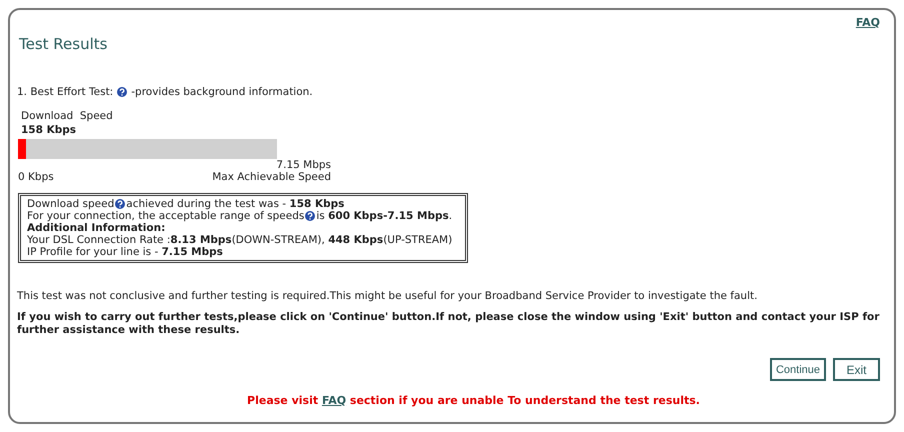 Image resolution: width=904 pixels, height=432 pixels. What do you see at coordinates (384, 216) in the screenshot?
I see `info-text: is 600 Kbps-7.15 Mbps.` at bounding box center [384, 216].